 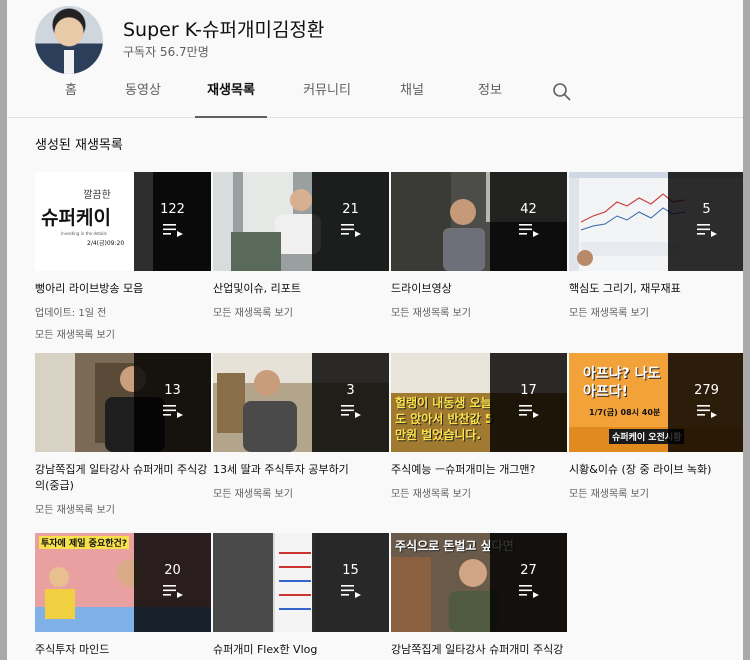 I want to click on tab-home: 홈, so click(x=71, y=97).